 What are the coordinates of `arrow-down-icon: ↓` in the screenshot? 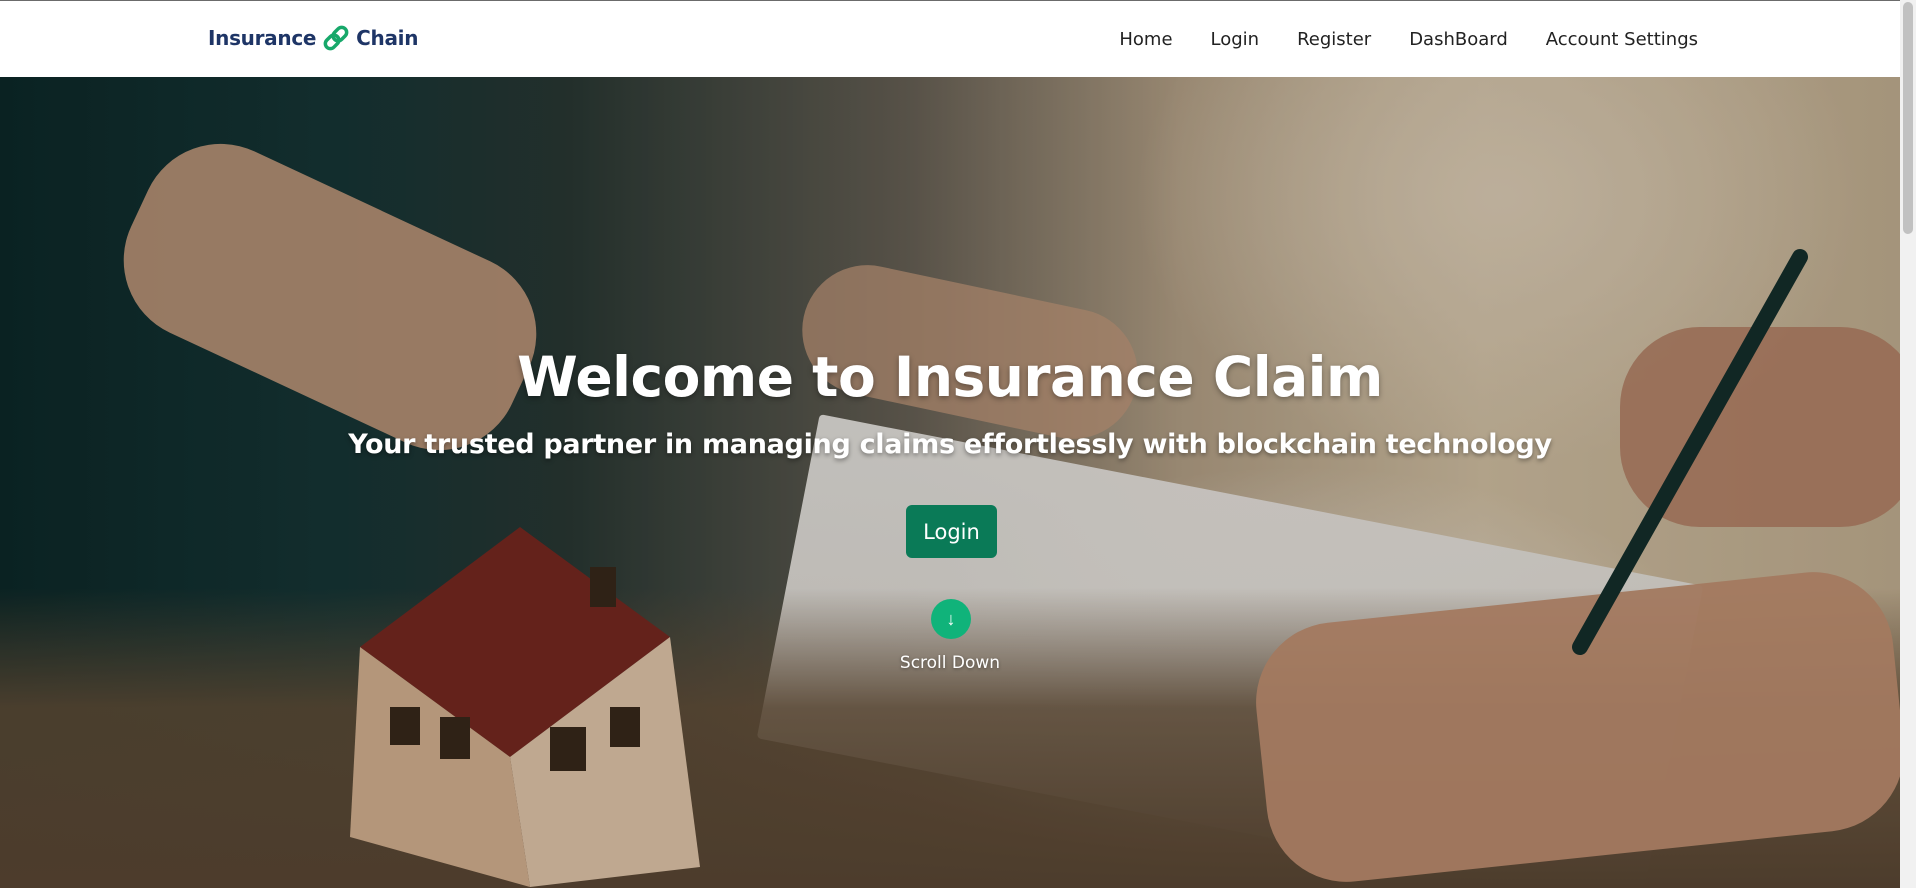 It's located at (951, 618).